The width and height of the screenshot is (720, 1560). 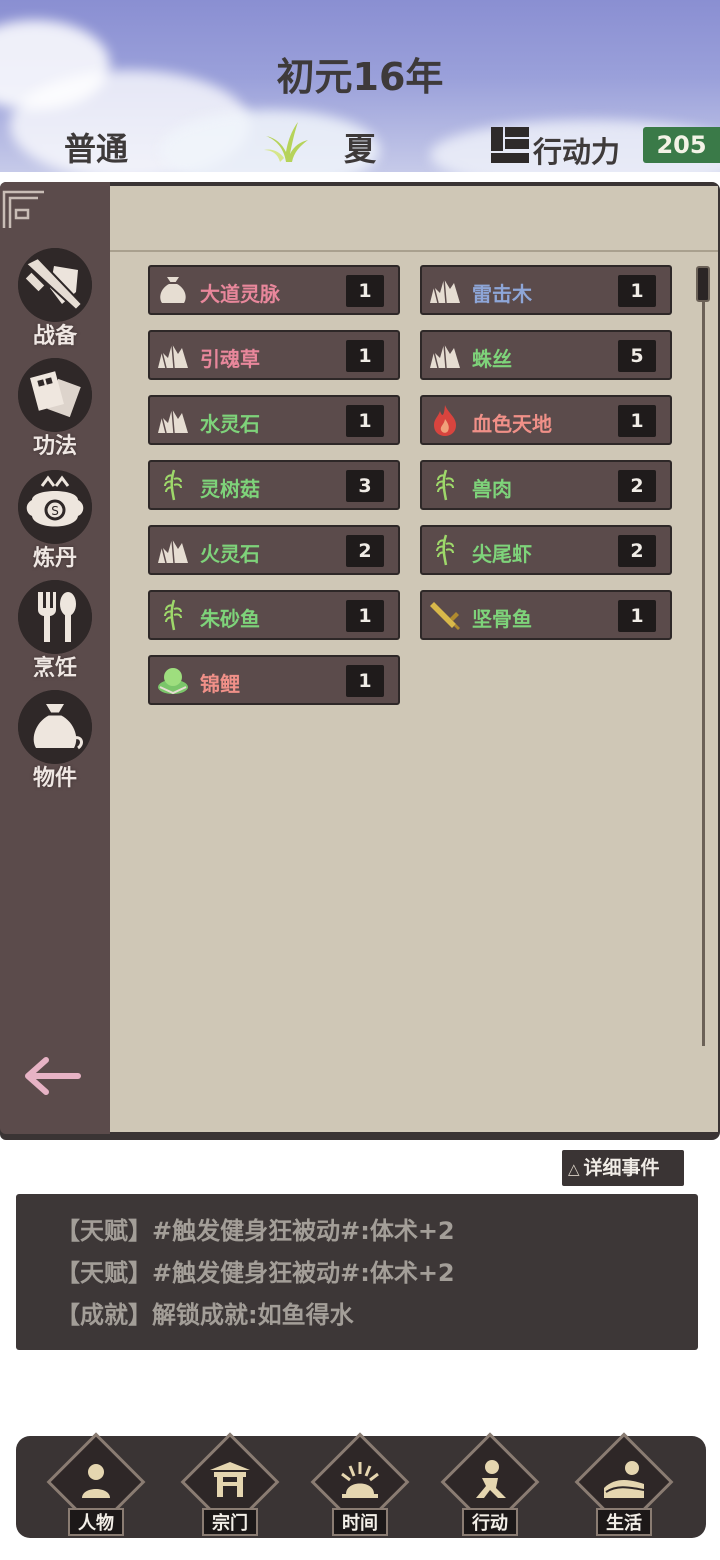 What do you see at coordinates (681, 145) in the screenshot?
I see `action-points-value: 205` at bounding box center [681, 145].